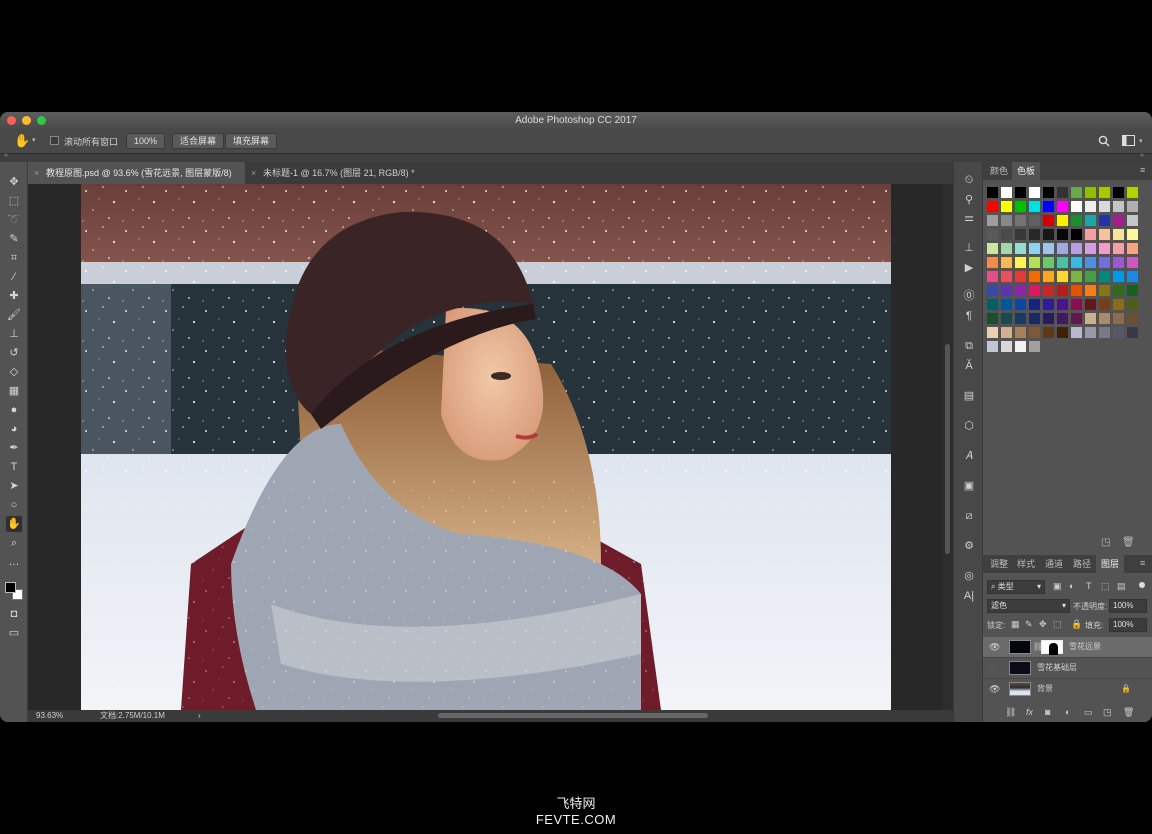 This screenshot has height=834, width=1152. What do you see at coordinates (1010, 712) in the screenshot?
I see `link-icon: ⛓` at bounding box center [1010, 712].